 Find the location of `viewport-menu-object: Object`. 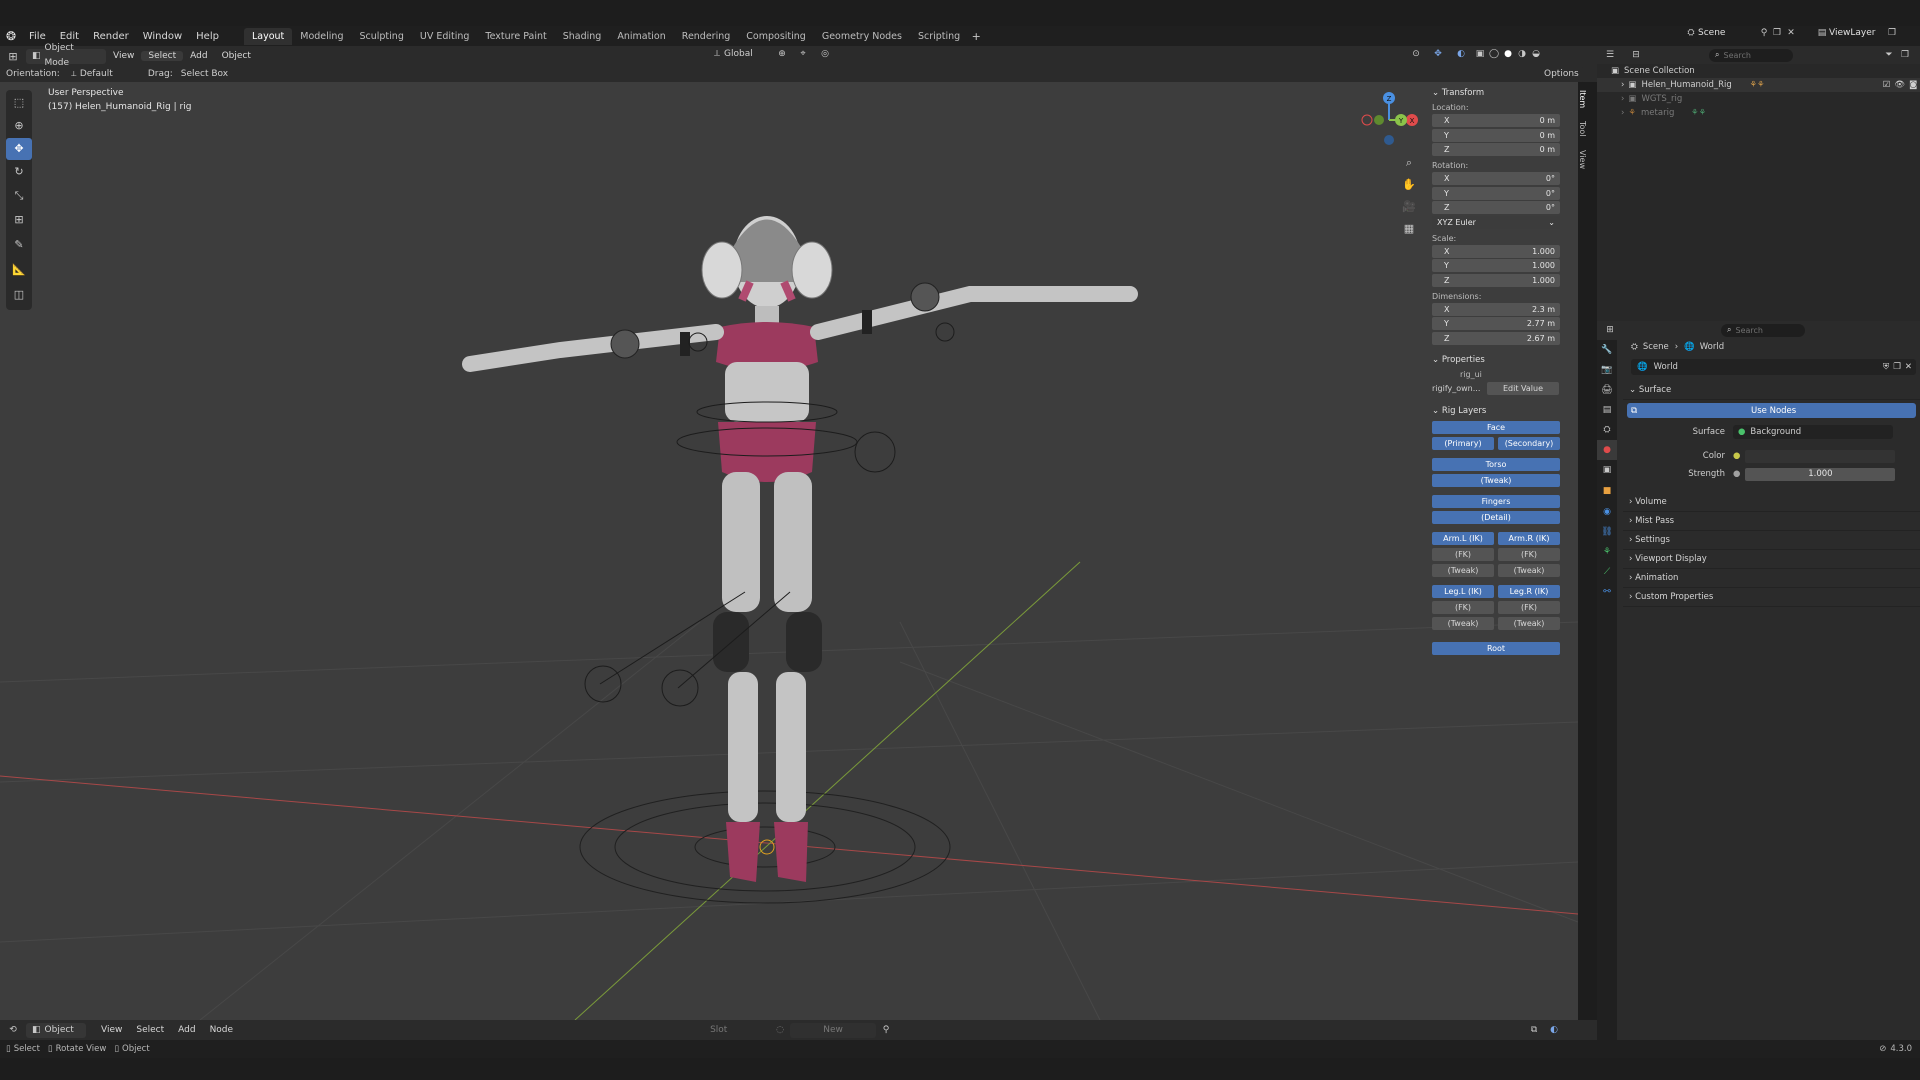

viewport-menu-object: Object is located at coordinates (236, 56).